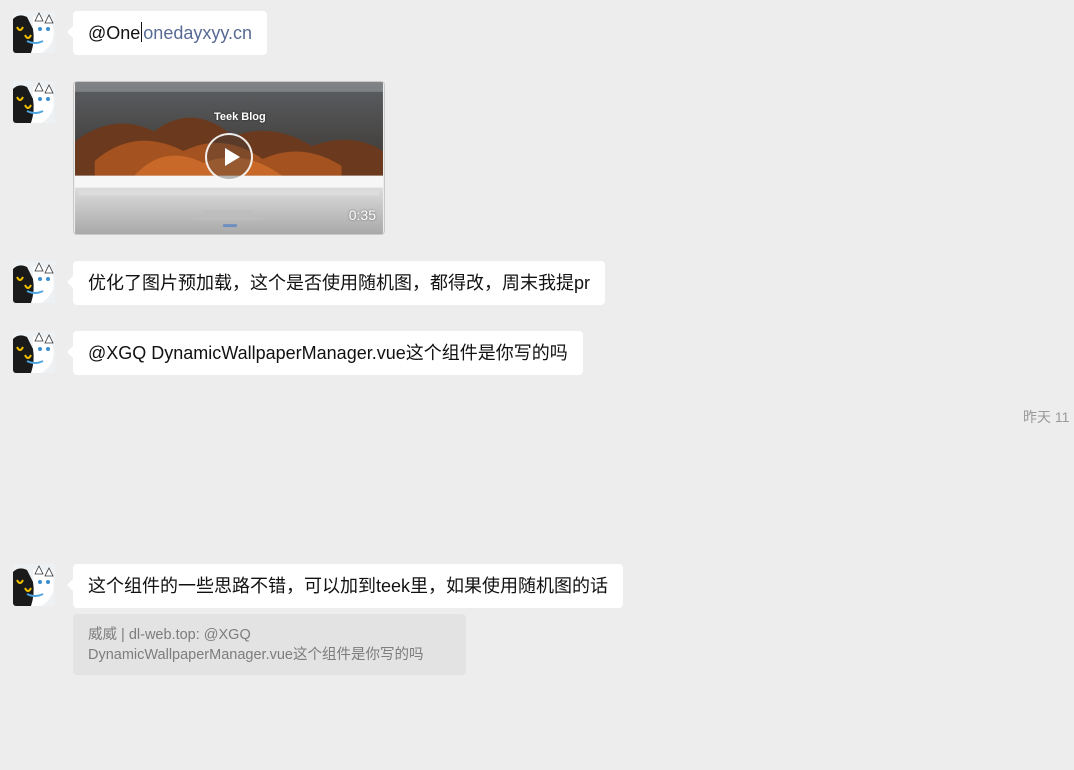 Image resolution: width=1074 pixels, height=770 pixels. What do you see at coordinates (240, 117) in the screenshot?
I see `video-title: Teek Blog` at bounding box center [240, 117].